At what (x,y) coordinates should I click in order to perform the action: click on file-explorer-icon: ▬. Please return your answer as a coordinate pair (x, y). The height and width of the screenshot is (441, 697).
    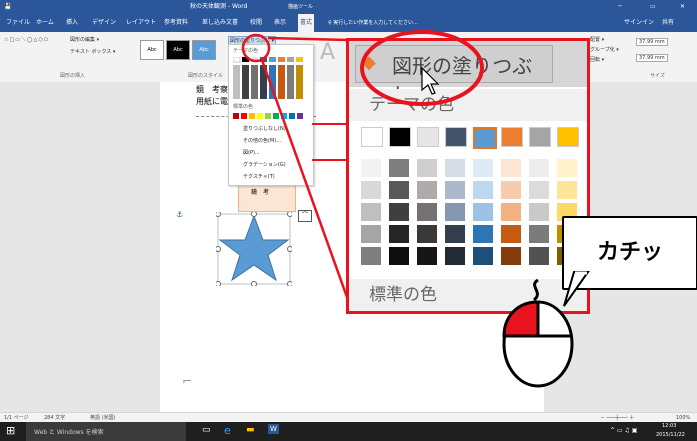
    Looking at the image, I should click on (250, 430).